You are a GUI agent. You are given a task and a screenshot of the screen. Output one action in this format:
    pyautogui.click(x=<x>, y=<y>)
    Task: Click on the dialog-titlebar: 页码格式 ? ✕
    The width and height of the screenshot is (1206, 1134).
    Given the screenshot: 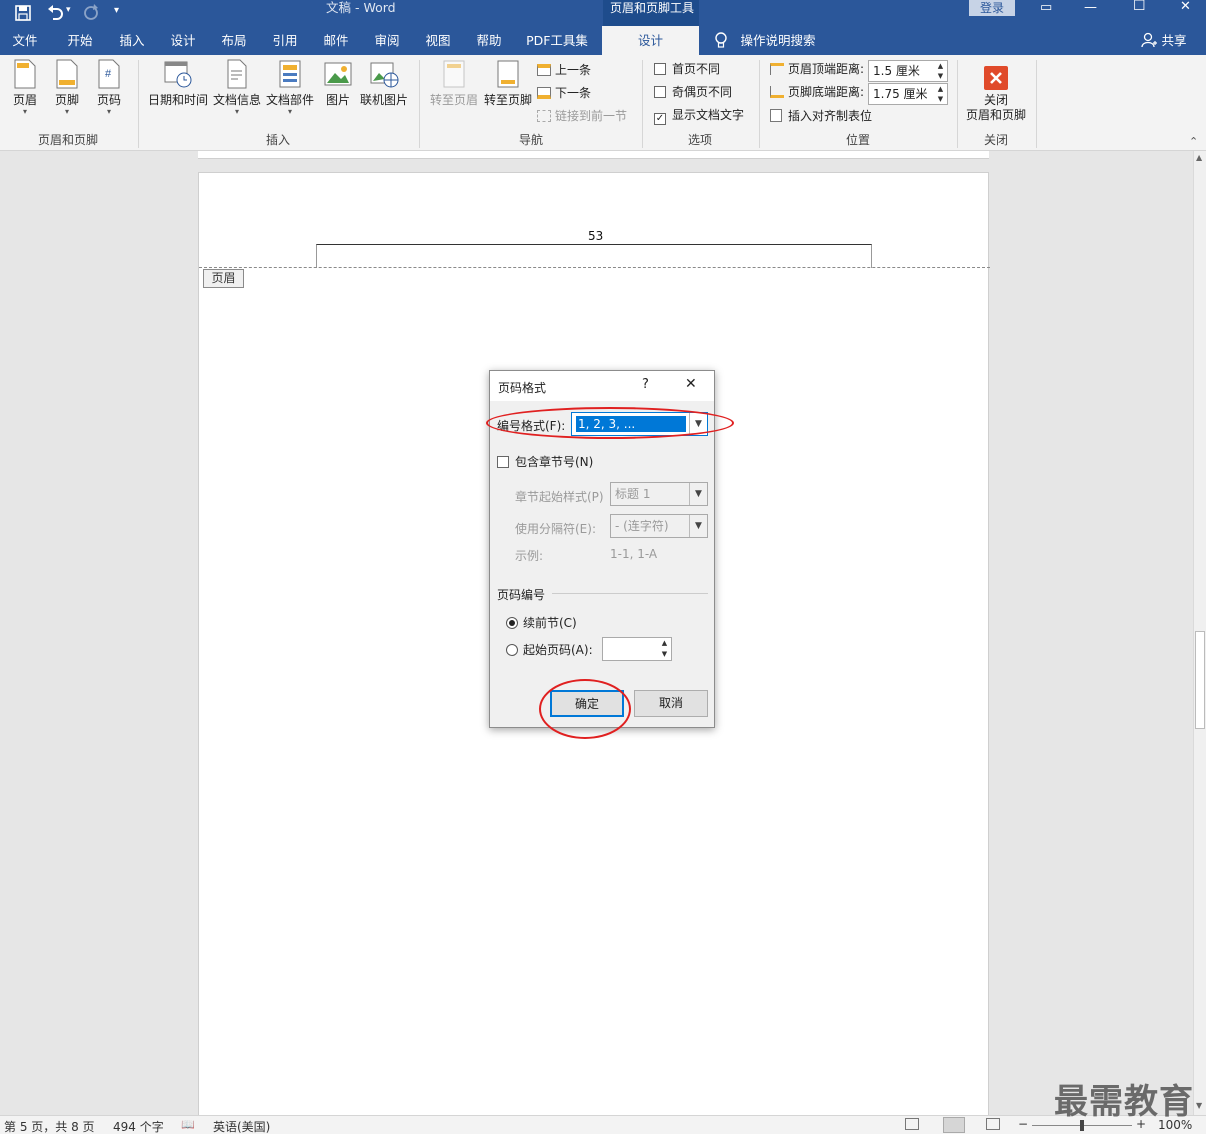 What is the action you would take?
    pyautogui.click(x=602, y=386)
    